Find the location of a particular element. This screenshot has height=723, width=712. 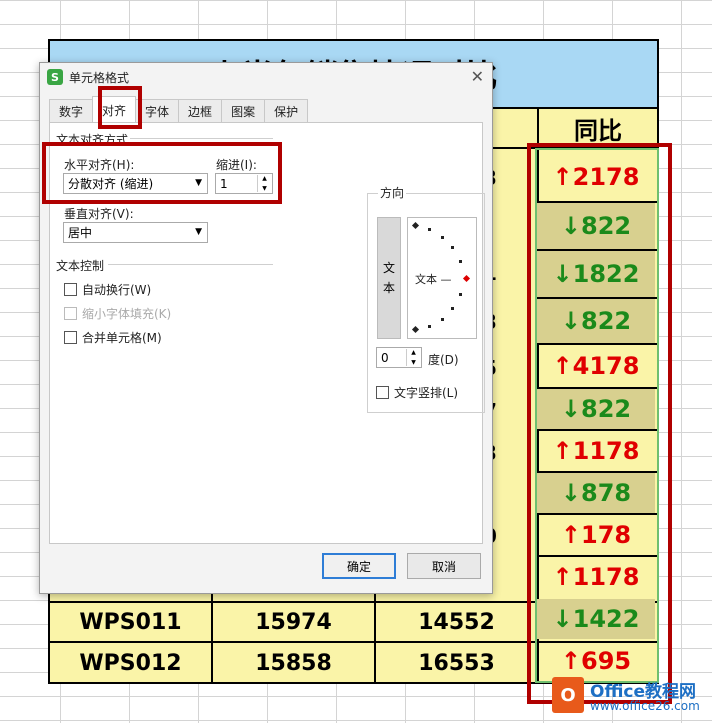

office-logo-icon: O is located at coordinates (568, 695).